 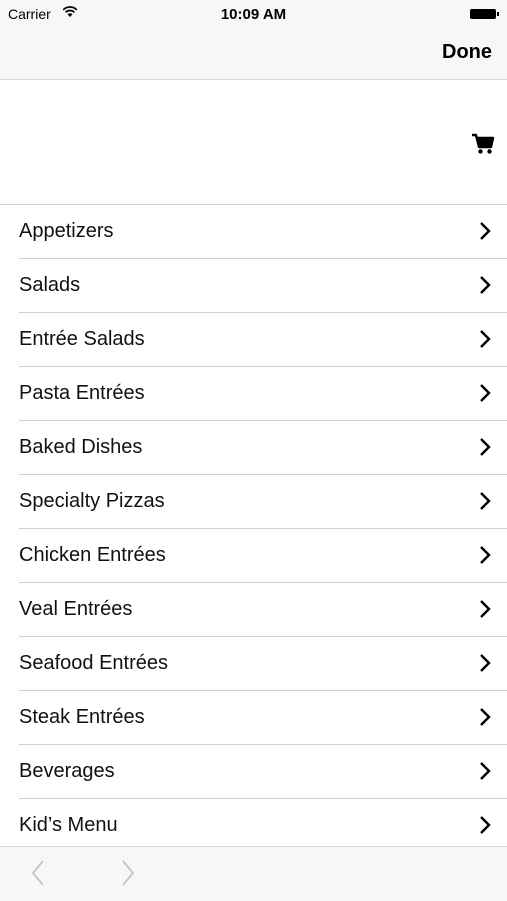 I want to click on menu-item-label: Beverages, so click(x=67, y=771).